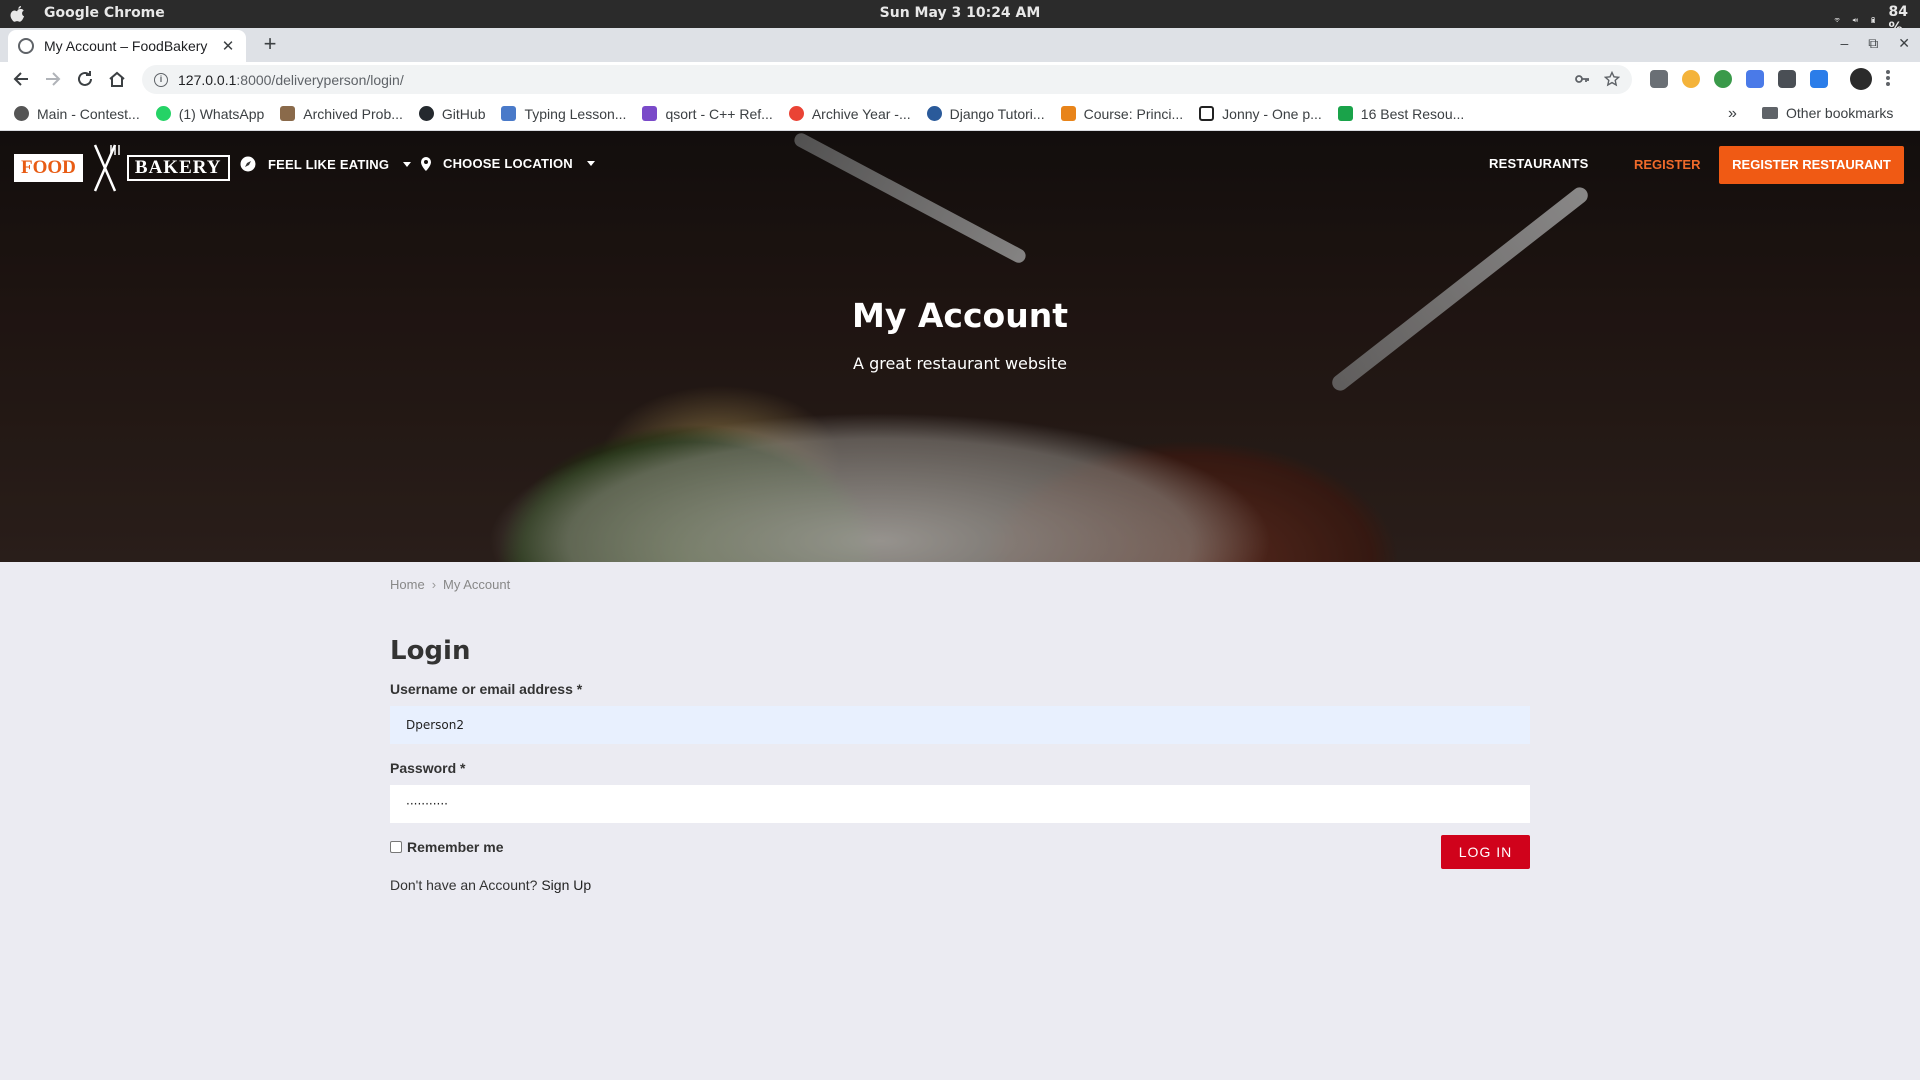 The height and width of the screenshot is (1080, 1920). What do you see at coordinates (161, 79) in the screenshot?
I see `site-info-icon: i` at bounding box center [161, 79].